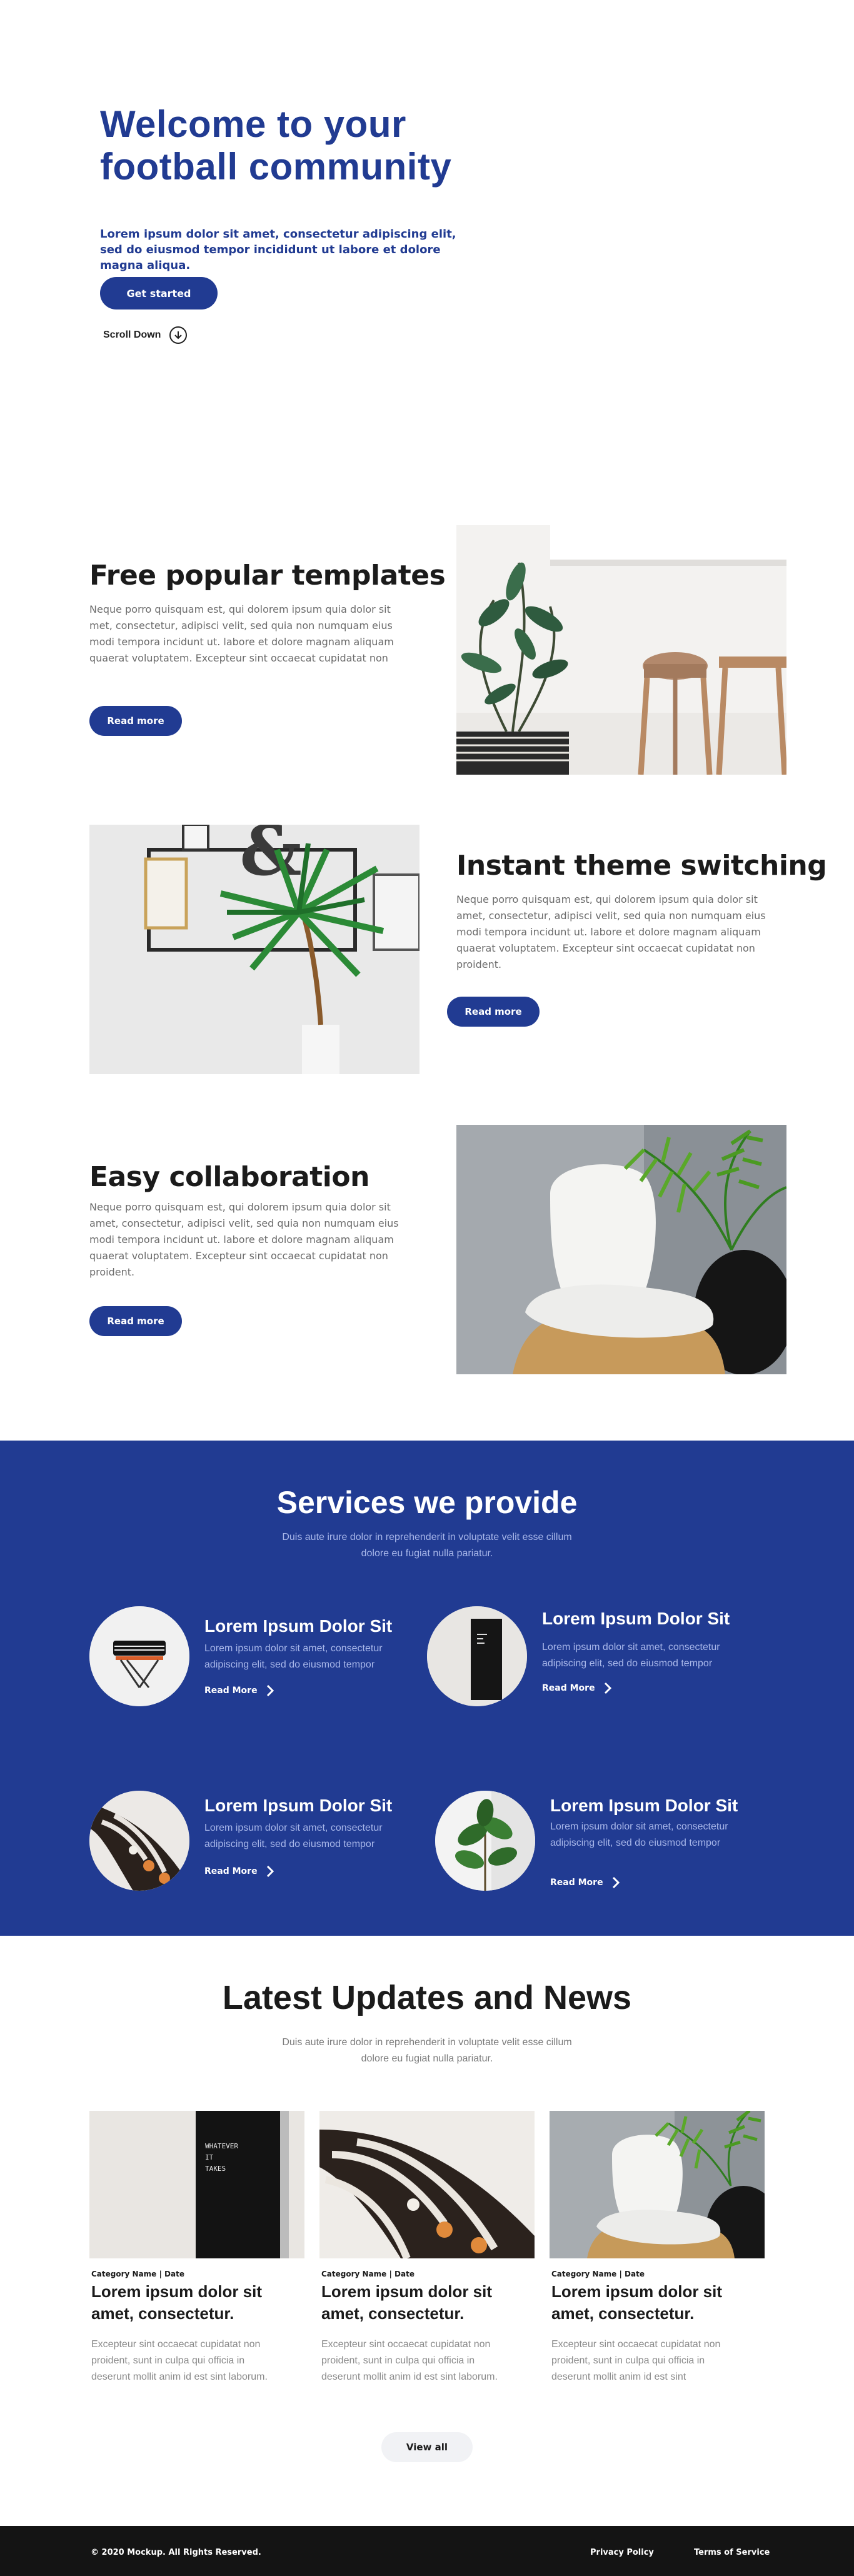 The height and width of the screenshot is (2576, 854). Describe the element at coordinates (427, 1997) in the screenshot. I see `news-title: Latest Updates and News` at that location.